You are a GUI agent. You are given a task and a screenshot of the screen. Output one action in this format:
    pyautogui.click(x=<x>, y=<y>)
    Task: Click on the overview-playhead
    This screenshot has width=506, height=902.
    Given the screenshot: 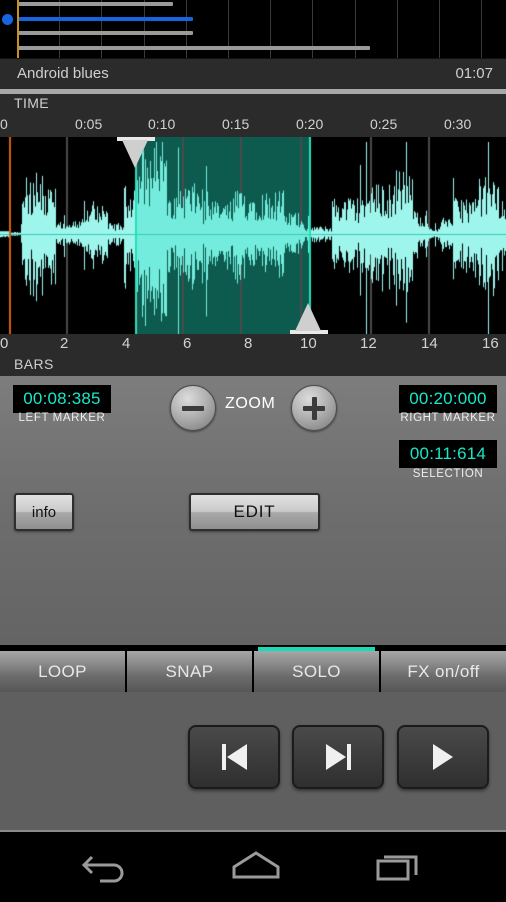 What is the action you would take?
    pyautogui.click(x=18, y=29)
    